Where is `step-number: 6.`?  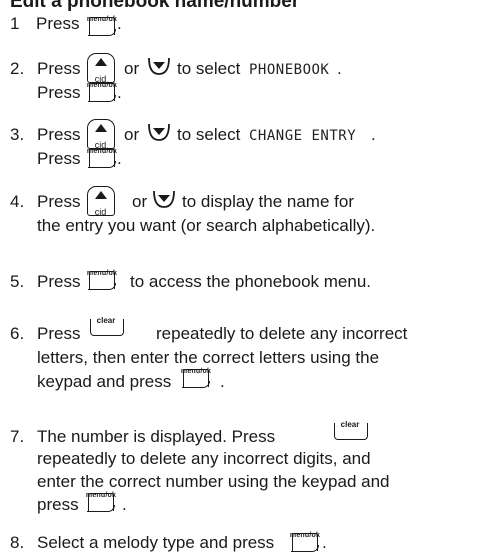 step-number: 6. is located at coordinates (17, 333).